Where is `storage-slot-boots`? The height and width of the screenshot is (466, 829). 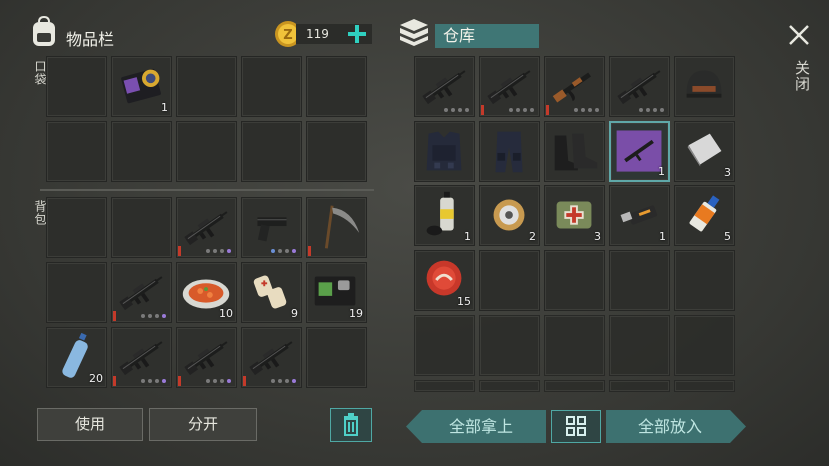
storage-slot-boots is located at coordinates (574, 151).